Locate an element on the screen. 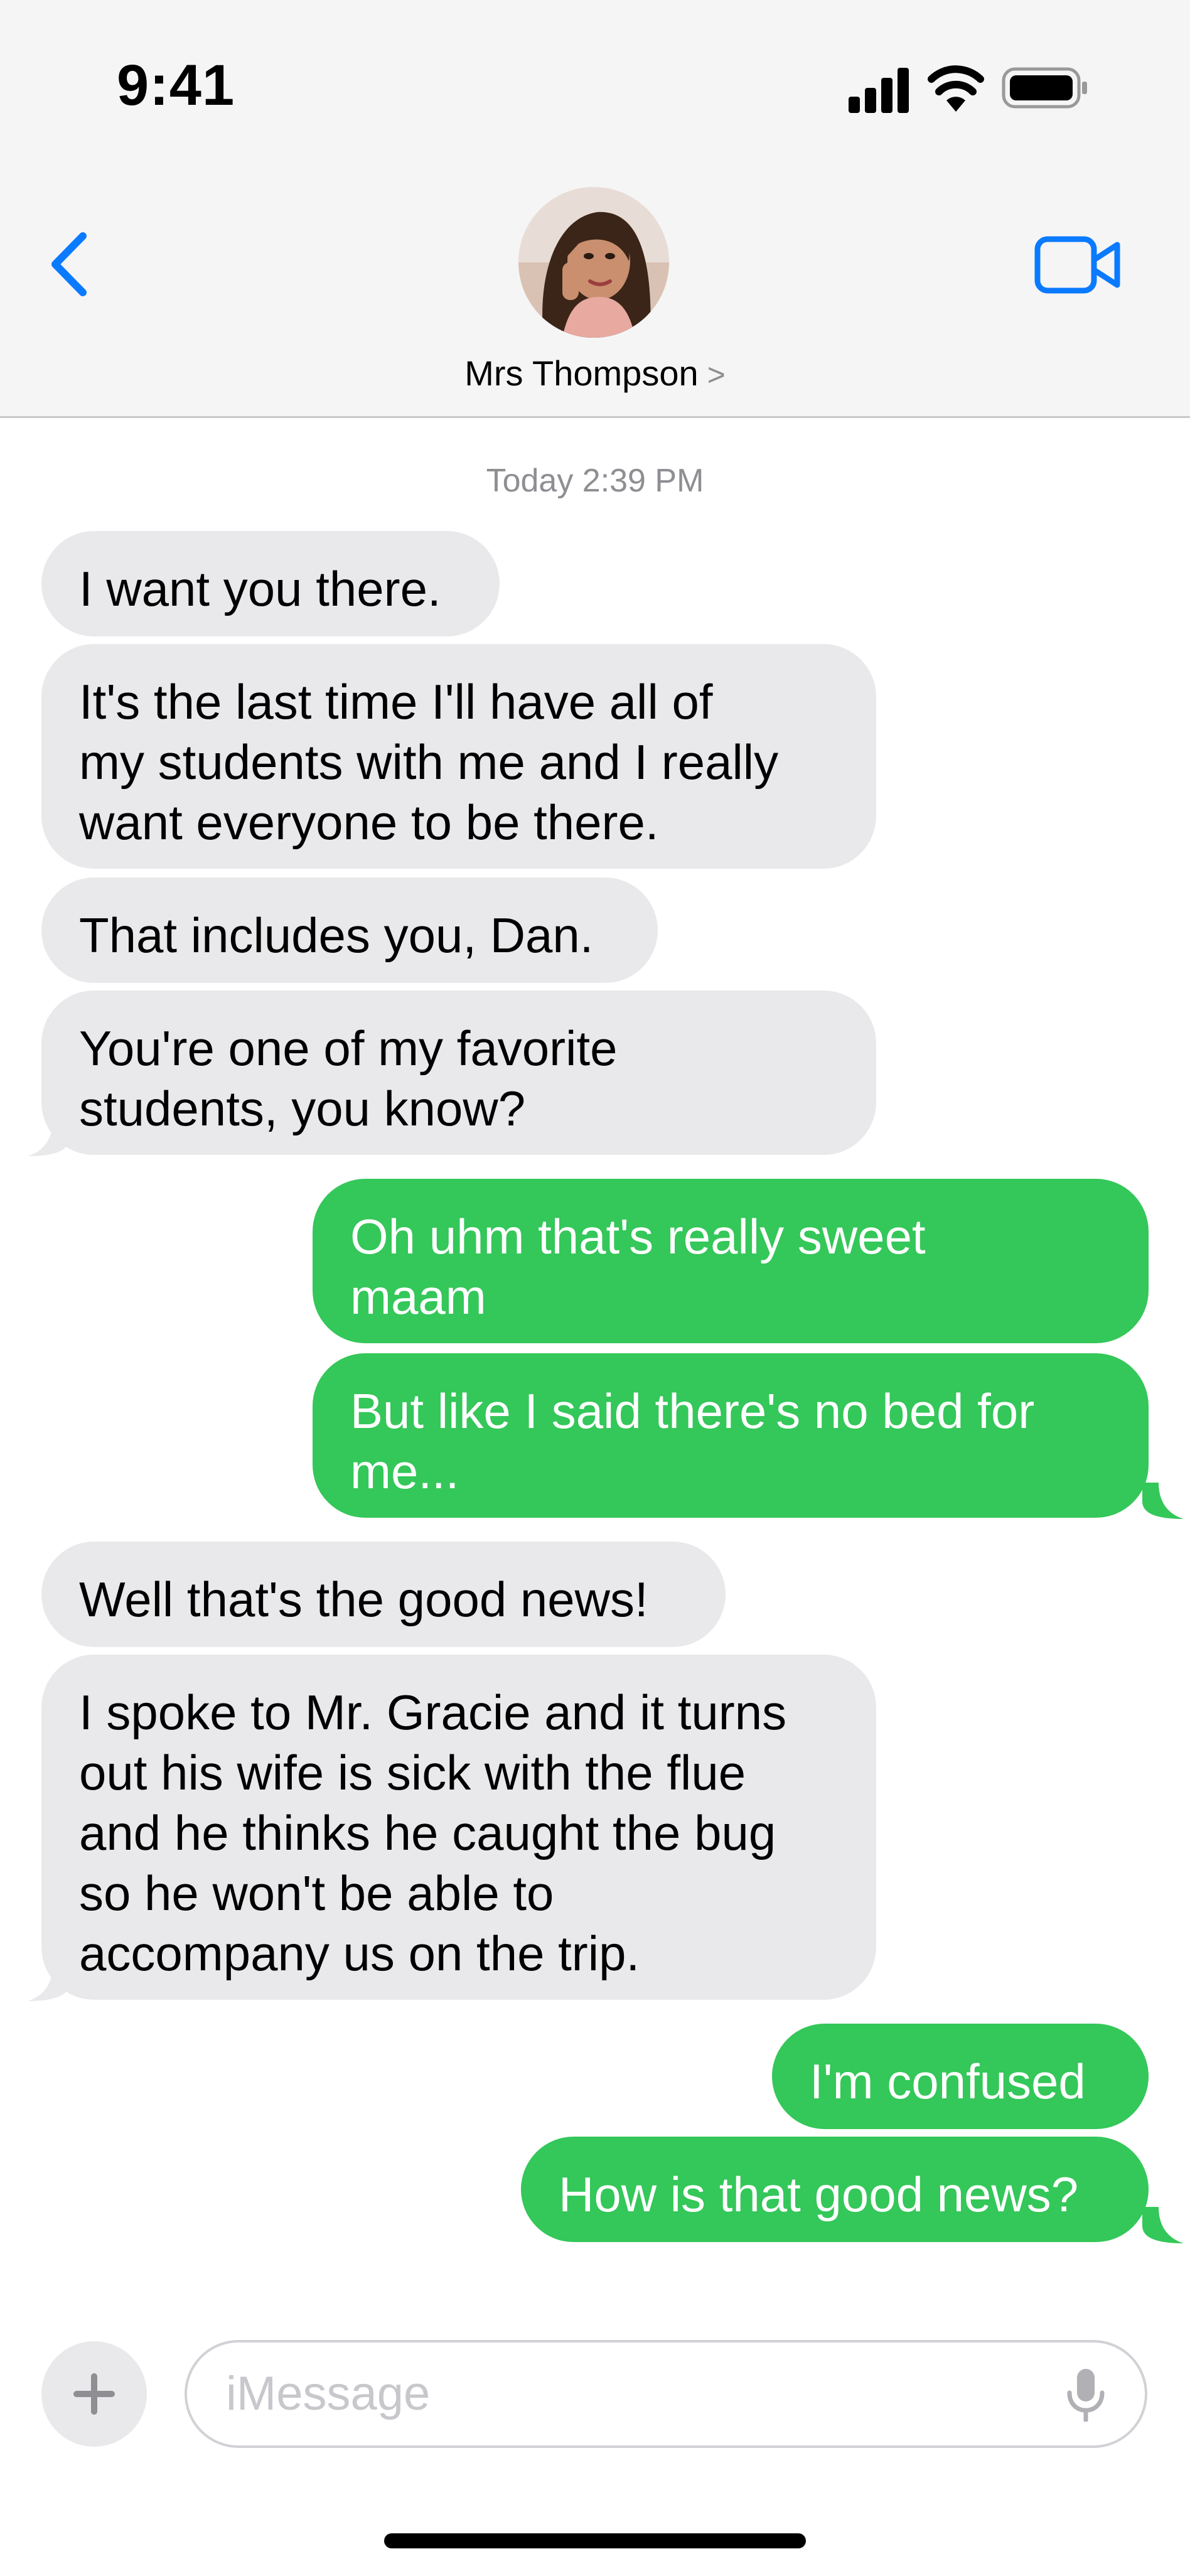 The image size is (1190, 2576). wifi-icon is located at coordinates (956, 88).